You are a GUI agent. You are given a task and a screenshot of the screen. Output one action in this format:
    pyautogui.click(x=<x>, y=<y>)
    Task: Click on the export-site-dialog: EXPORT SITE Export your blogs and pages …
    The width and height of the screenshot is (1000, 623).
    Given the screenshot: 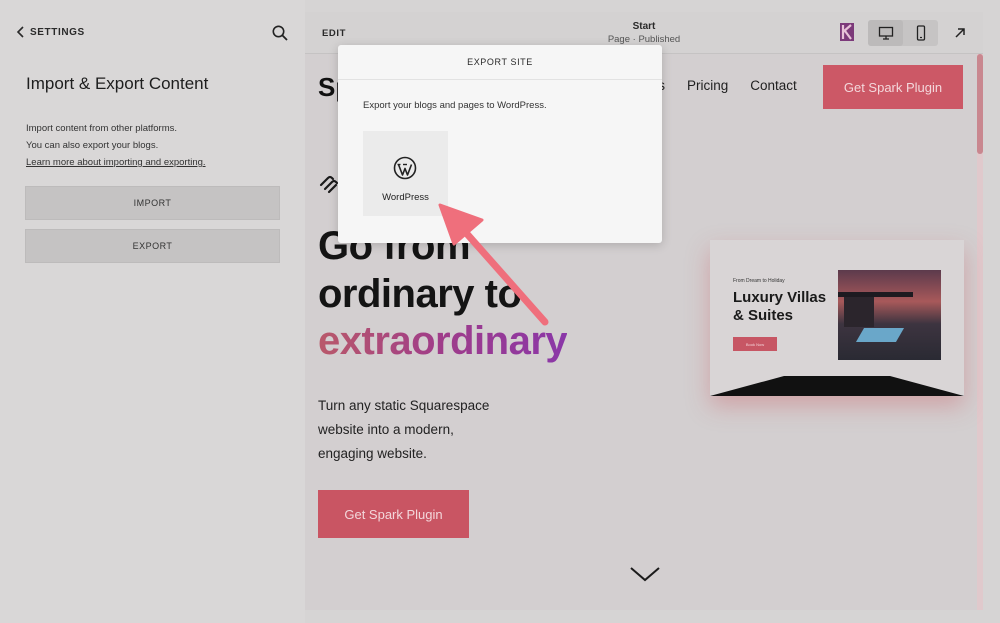 What is the action you would take?
    pyautogui.click(x=500, y=144)
    